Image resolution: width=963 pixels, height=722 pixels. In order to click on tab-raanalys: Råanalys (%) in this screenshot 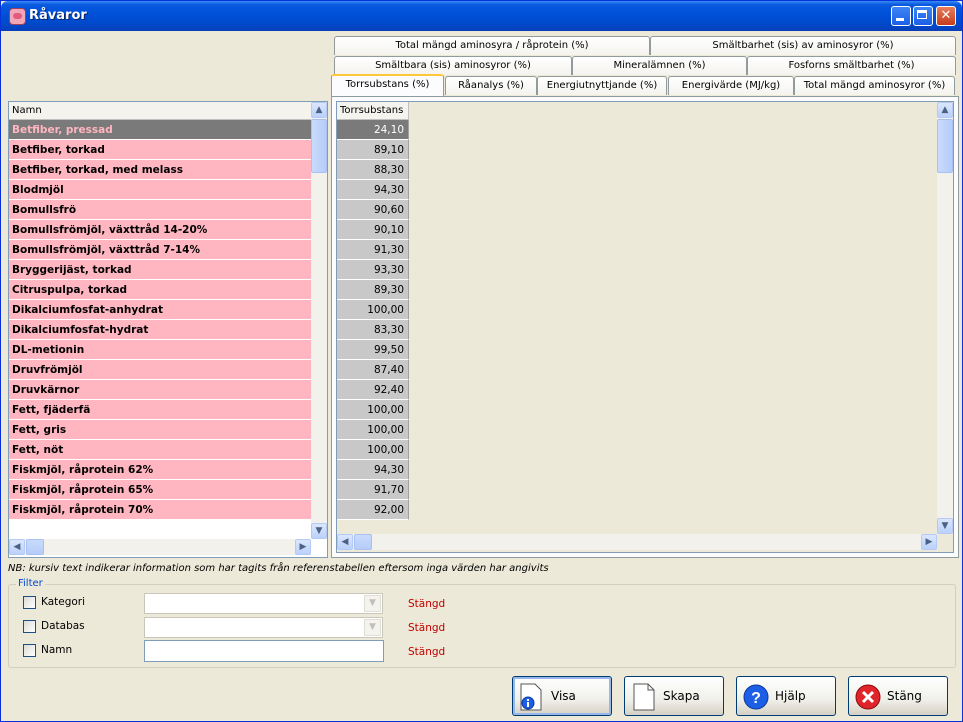, I will do `click(491, 85)`.